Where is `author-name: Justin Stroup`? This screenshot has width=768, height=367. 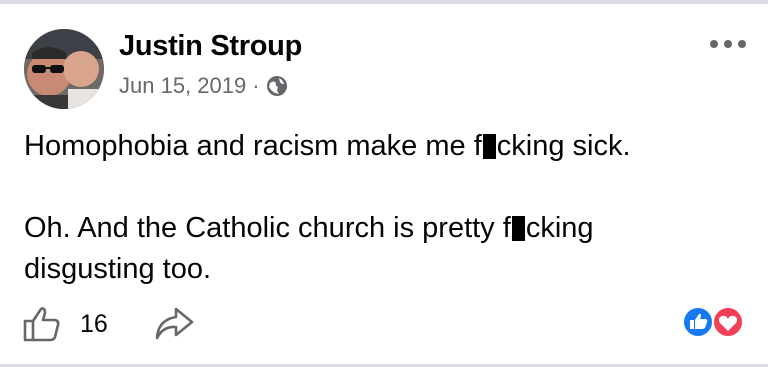 author-name: Justin Stroup is located at coordinates (210, 46).